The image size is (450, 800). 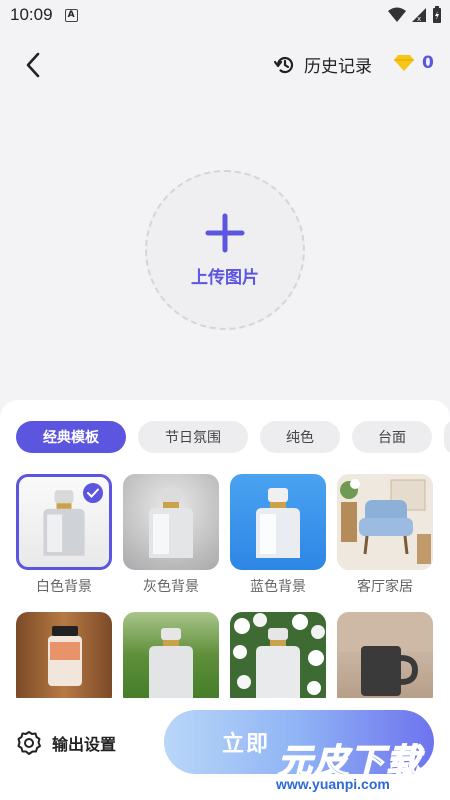 What do you see at coordinates (225, 65) in the screenshot?
I see `top-bar: 历史记录 0` at bounding box center [225, 65].